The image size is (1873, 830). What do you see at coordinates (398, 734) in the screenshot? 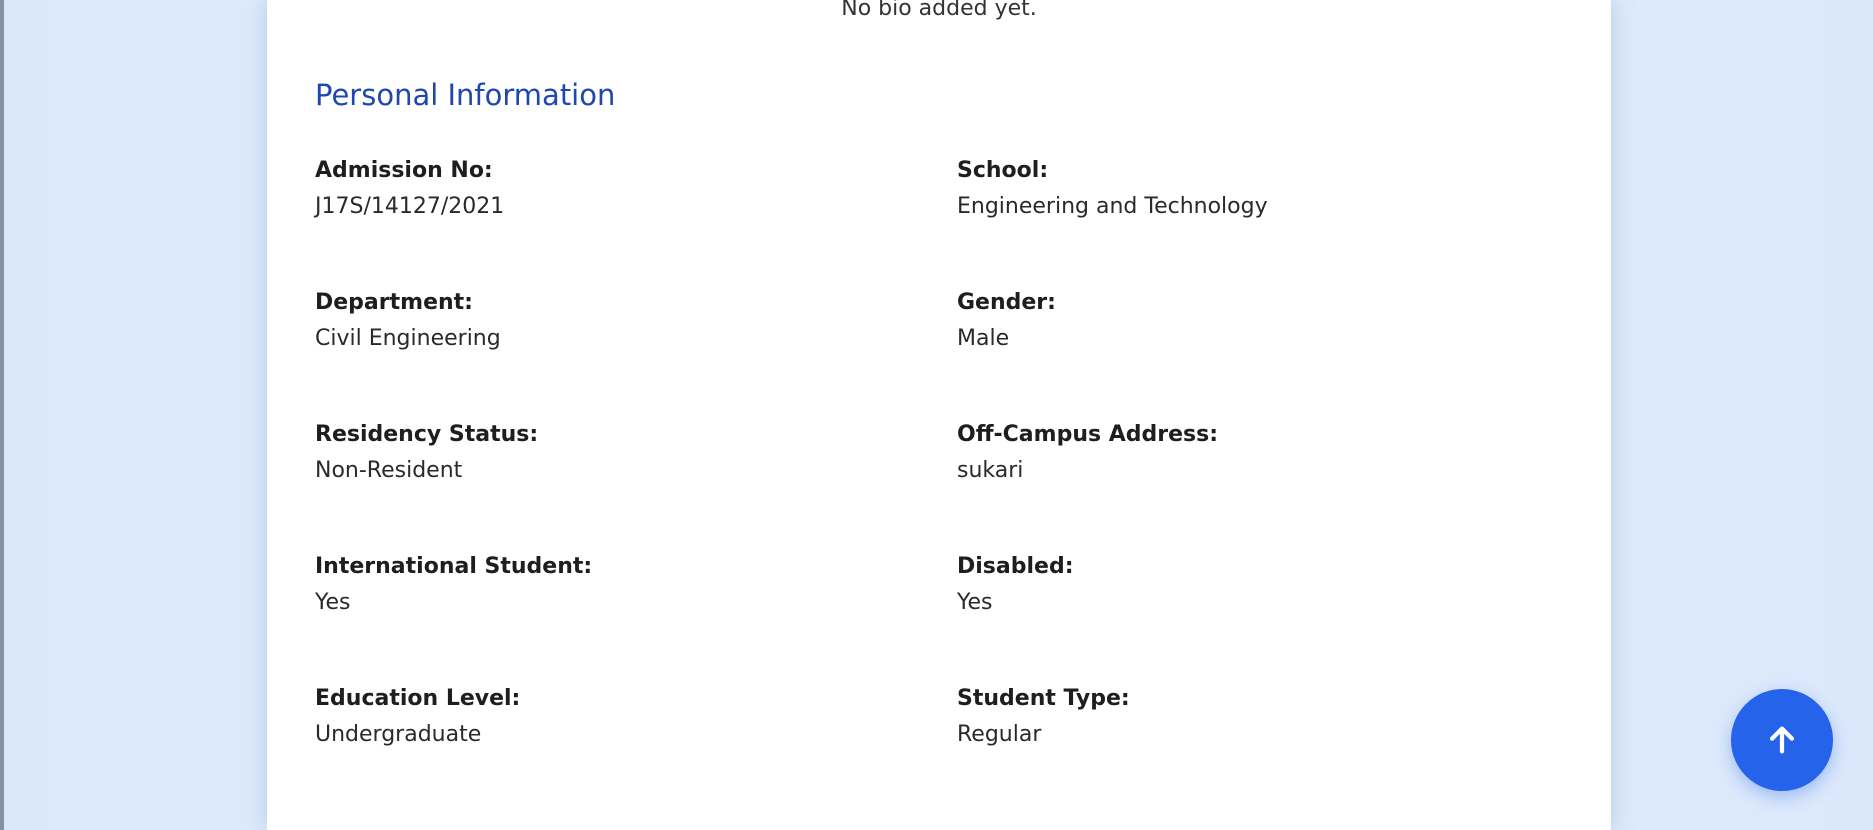
I see `info-value: Undergraduate` at bounding box center [398, 734].